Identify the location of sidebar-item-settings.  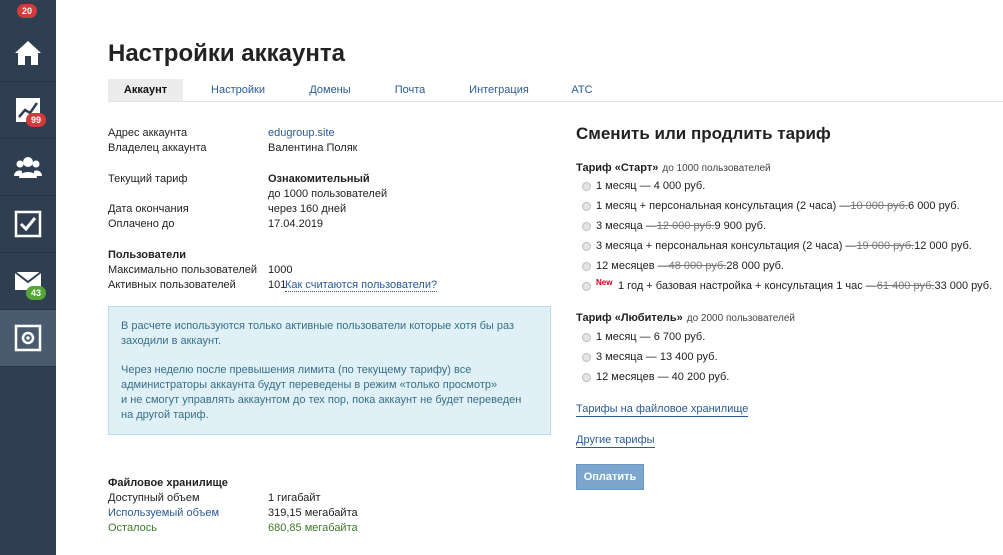
(28, 338).